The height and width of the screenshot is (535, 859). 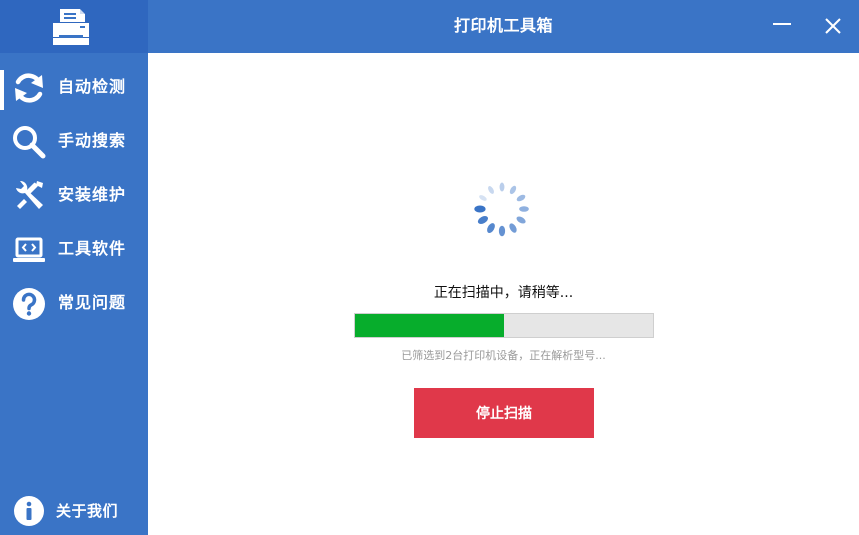 I want to click on window-title: 打印机工具箱, so click(x=503, y=25).